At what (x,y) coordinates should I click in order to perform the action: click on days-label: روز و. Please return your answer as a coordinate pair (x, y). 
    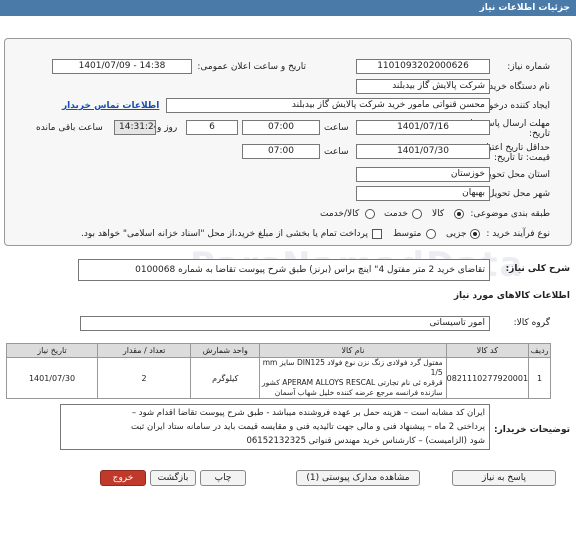
    Looking at the image, I should click on (167, 128).